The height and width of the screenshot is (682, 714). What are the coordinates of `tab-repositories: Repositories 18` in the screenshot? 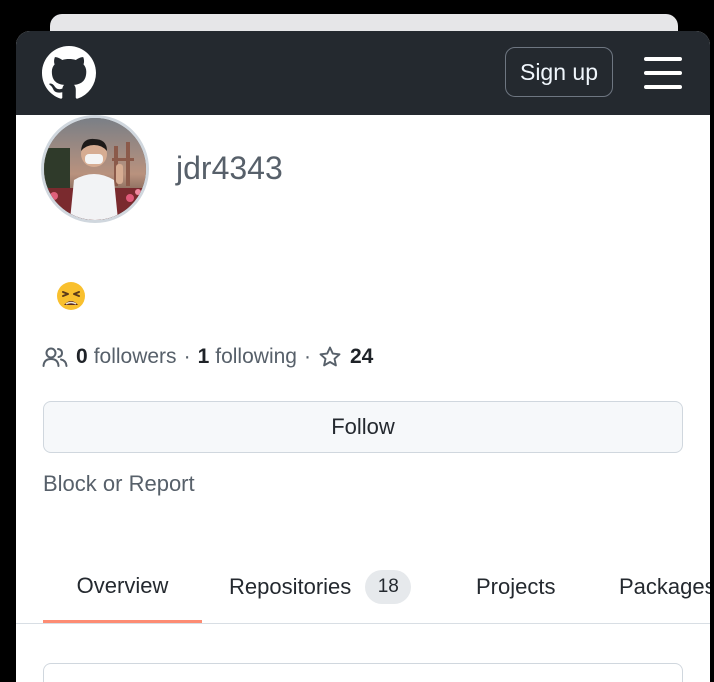 It's located at (320, 587).